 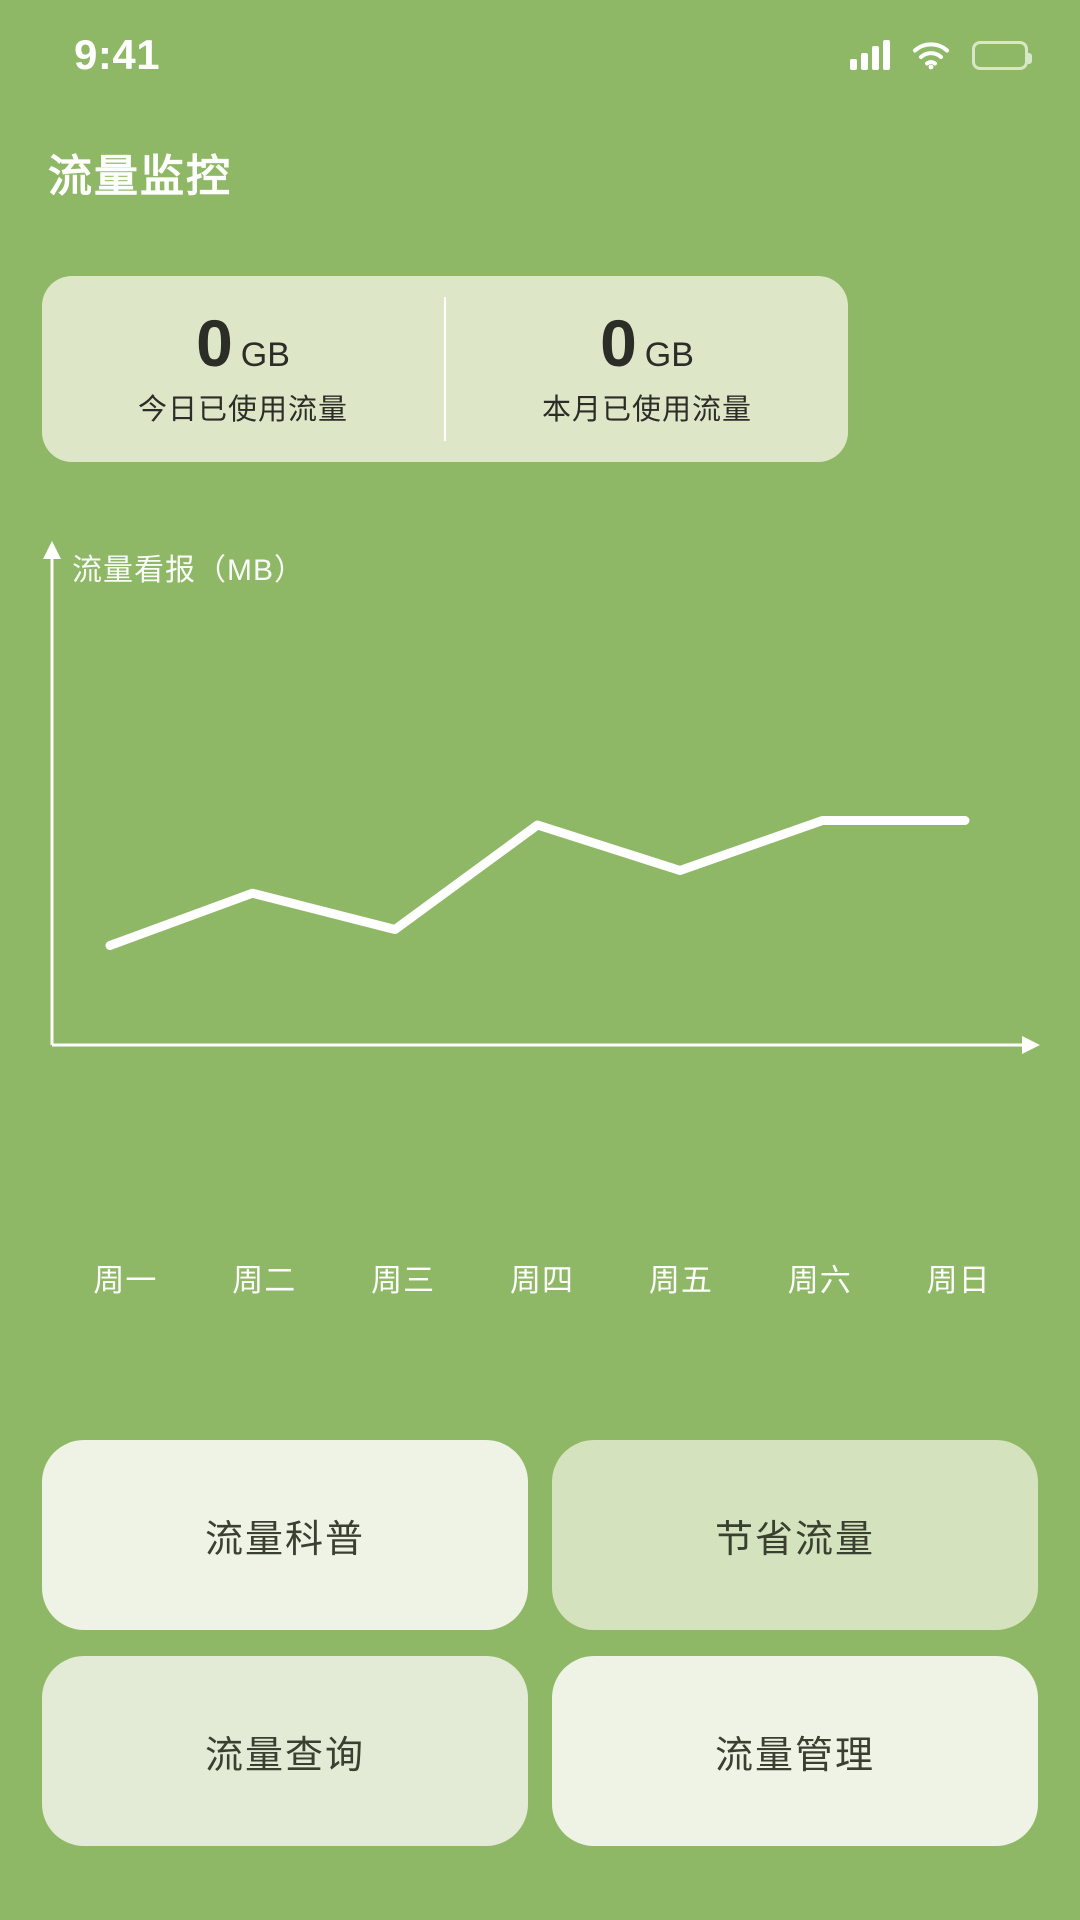 What do you see at coordinates (264, 1280) in the screenshot?
I see `chart-x-label: 周二` at bounding box center [264, 1280].